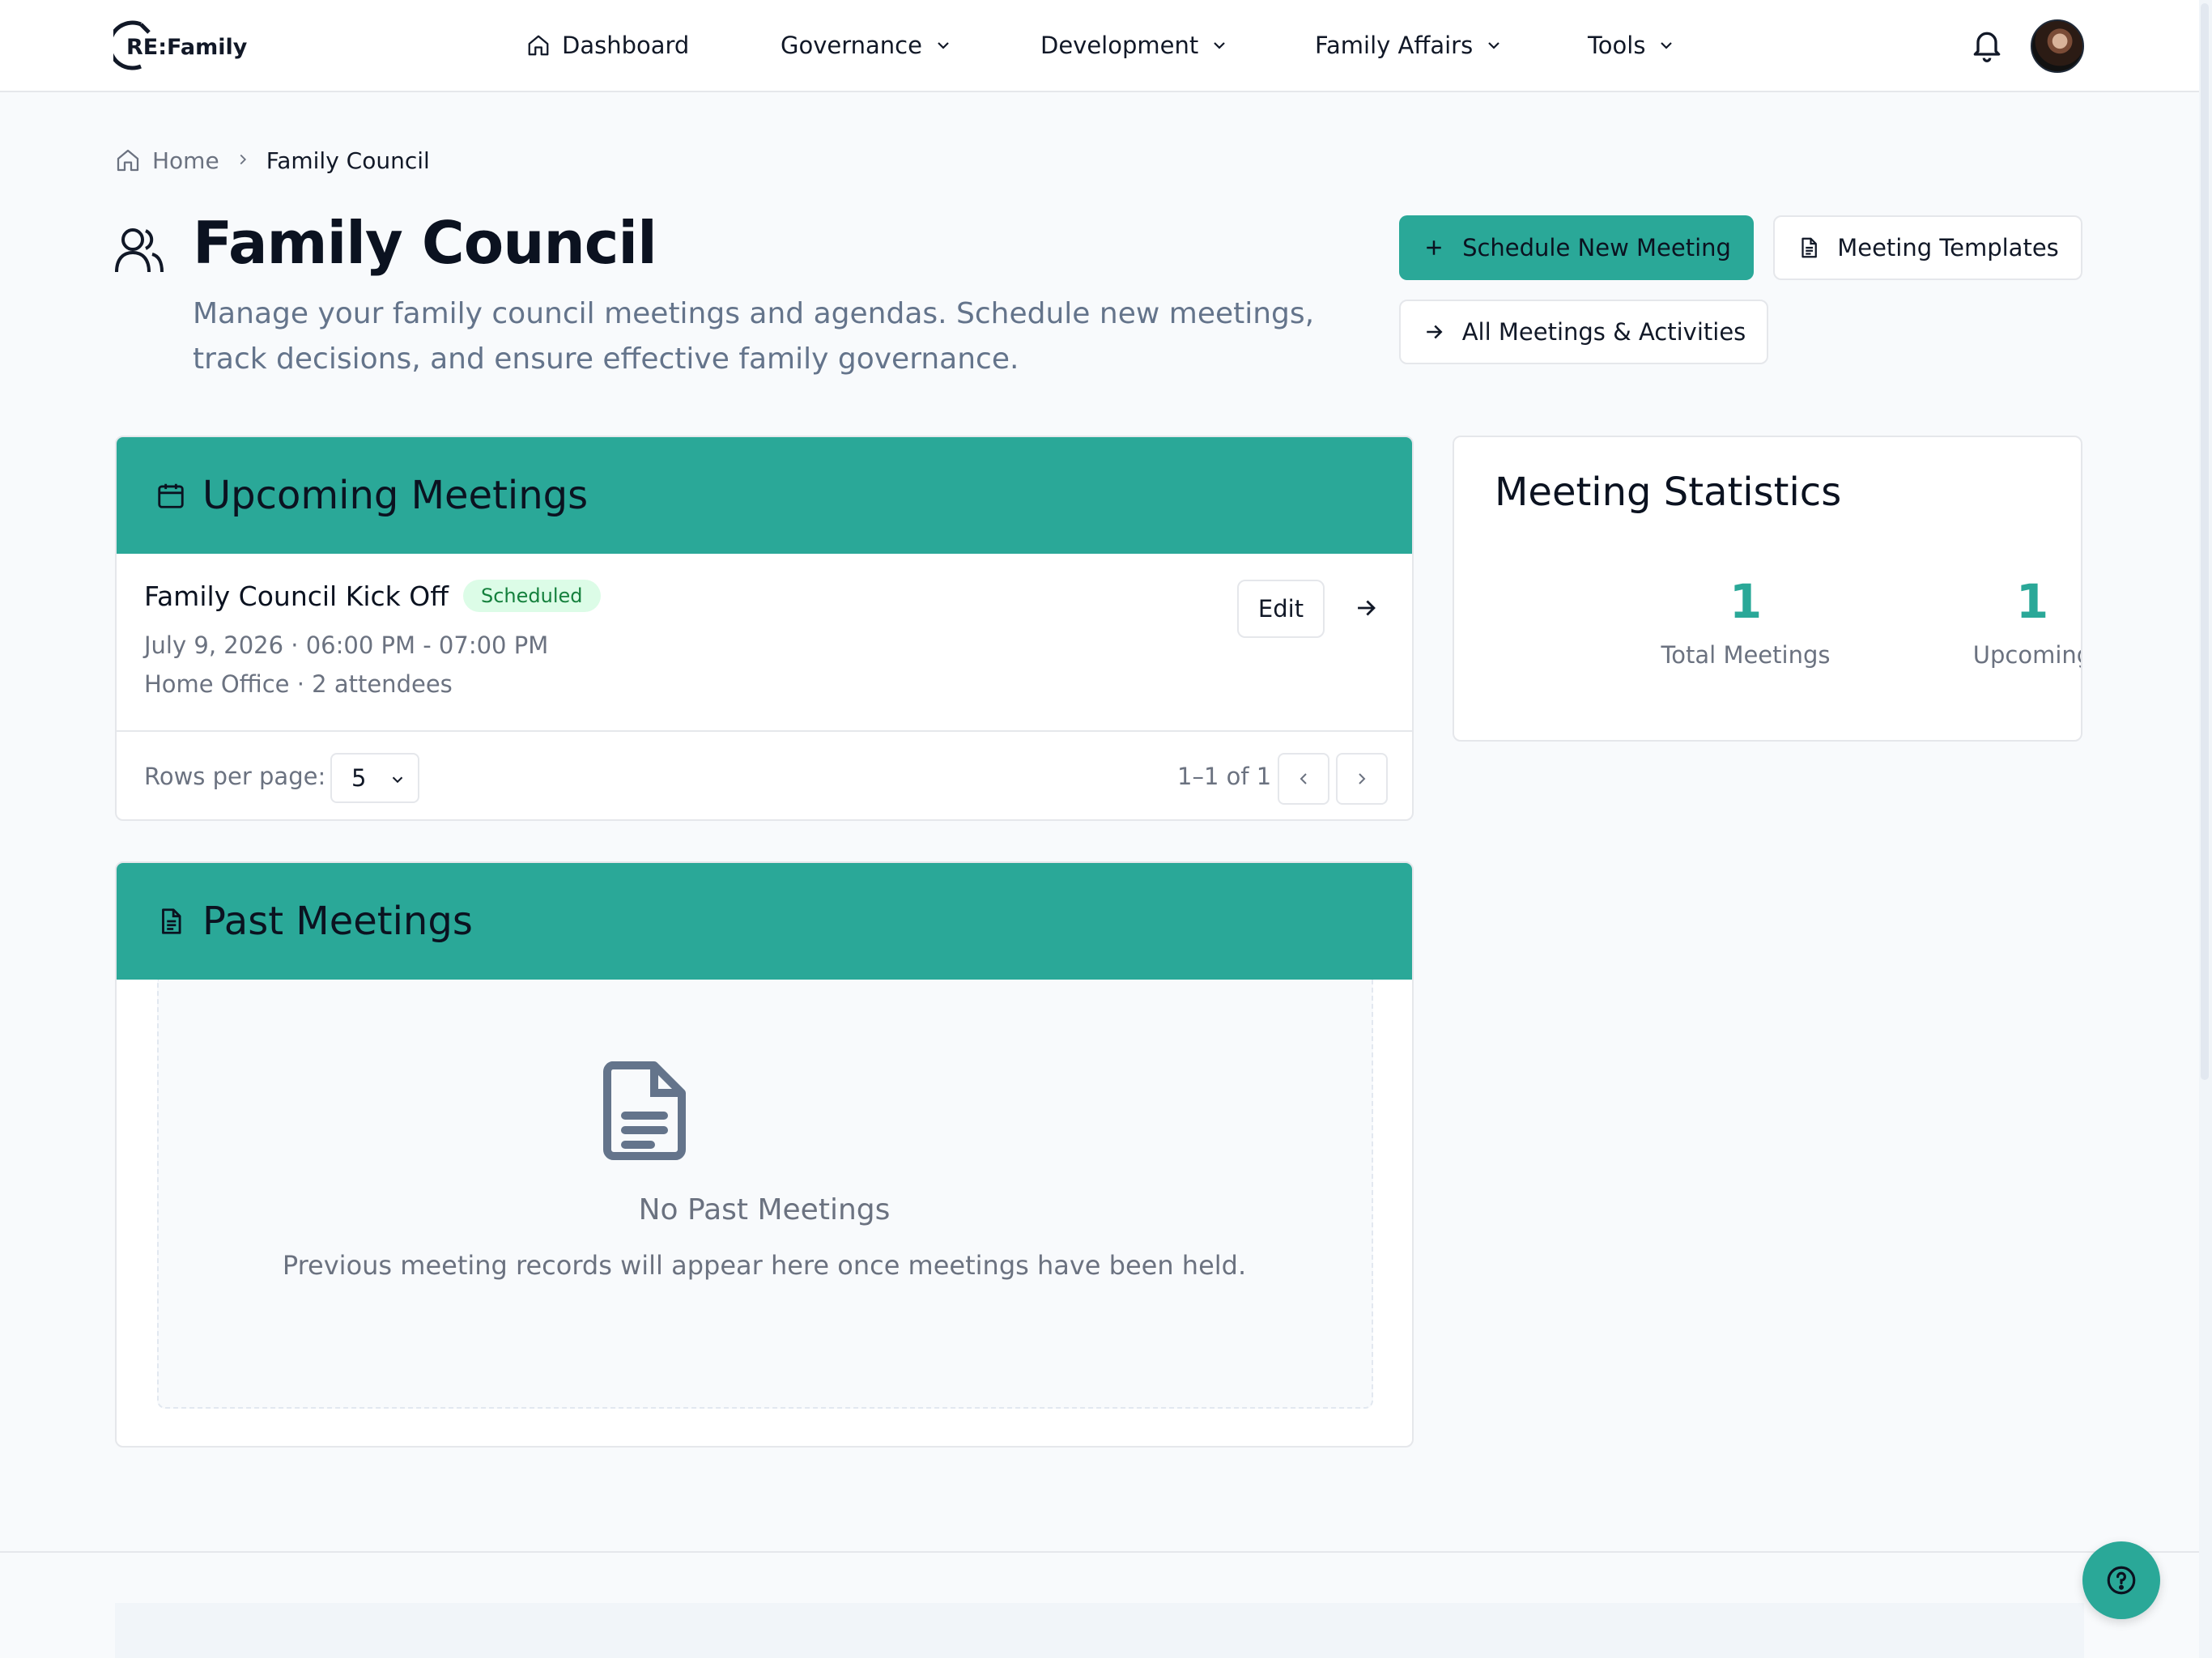 This screenshot has height=1658, width=2212. I want to click on upcoming-meetings-title: Upcoming Meetings, so click(396, 495).